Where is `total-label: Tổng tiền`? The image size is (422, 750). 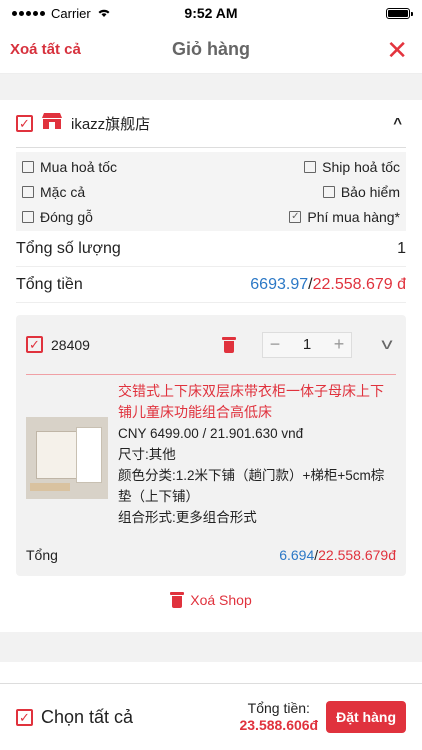
total-label: Tổng tiền is located at coordinates (49, 284).